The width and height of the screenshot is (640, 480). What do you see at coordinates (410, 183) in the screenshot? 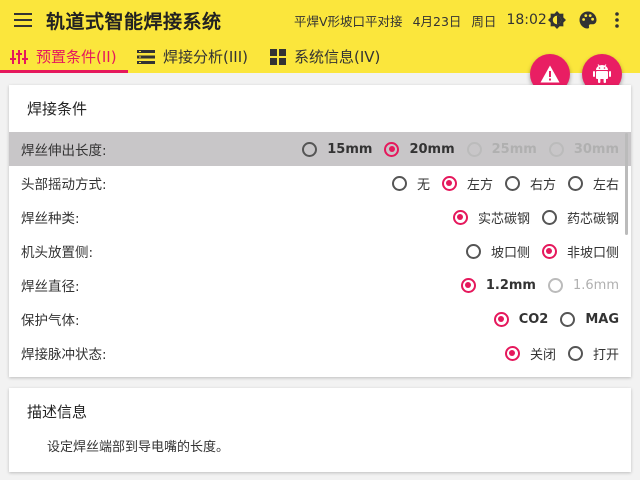
I see `radio-option: 无` at bounding box center [410, 183].